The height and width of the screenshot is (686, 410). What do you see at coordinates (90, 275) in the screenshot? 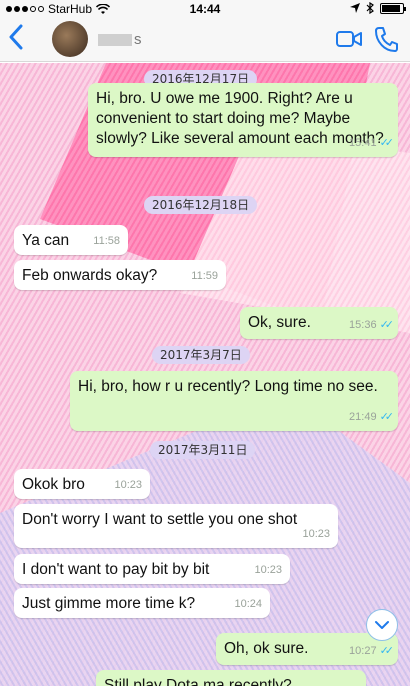
I see `message-text: Feb onwards okay?` at bounding box center [90, 275].